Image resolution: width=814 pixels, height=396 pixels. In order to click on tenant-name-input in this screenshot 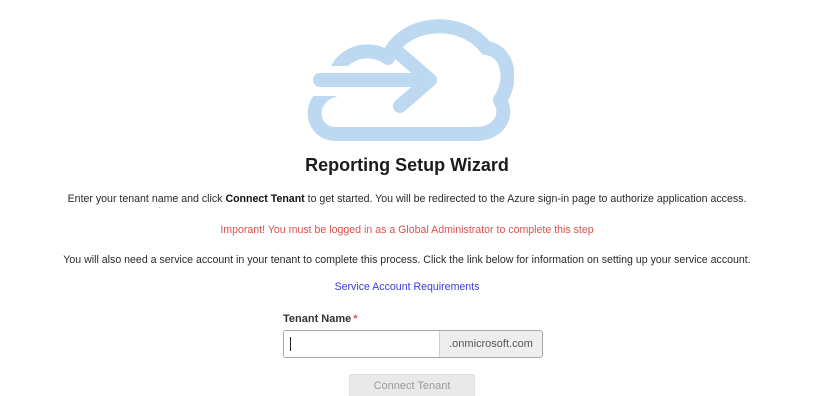, I will do `click(364, 344)`.